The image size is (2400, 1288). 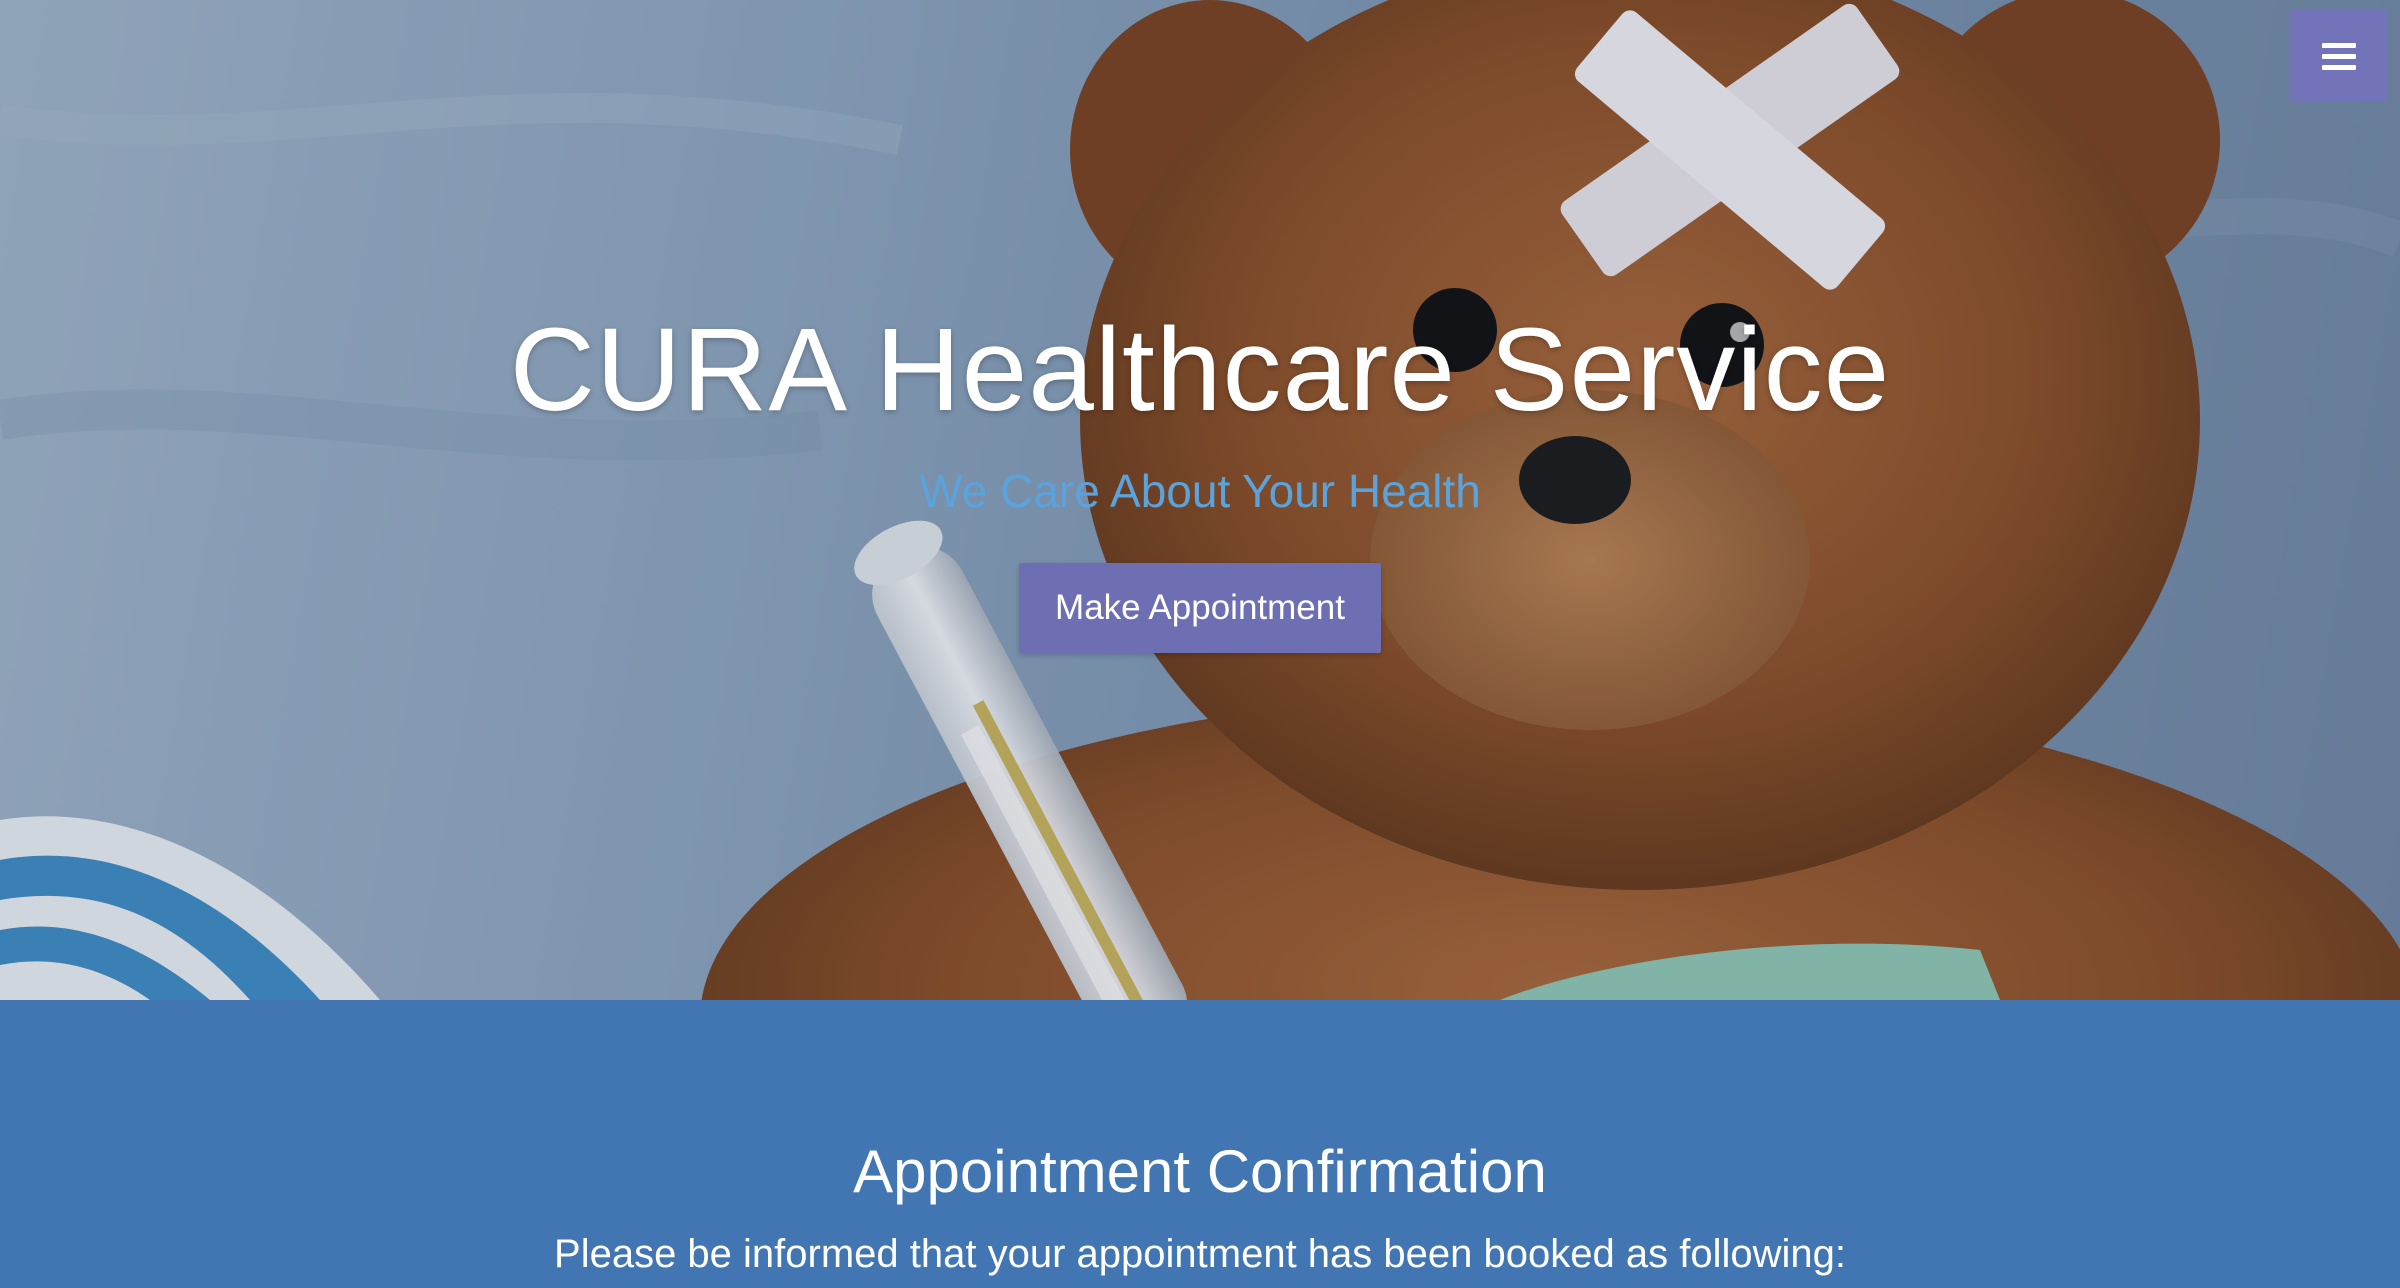 I want to click on hero-title: CURA Healthcare Service, so click(x=1200, y=370).